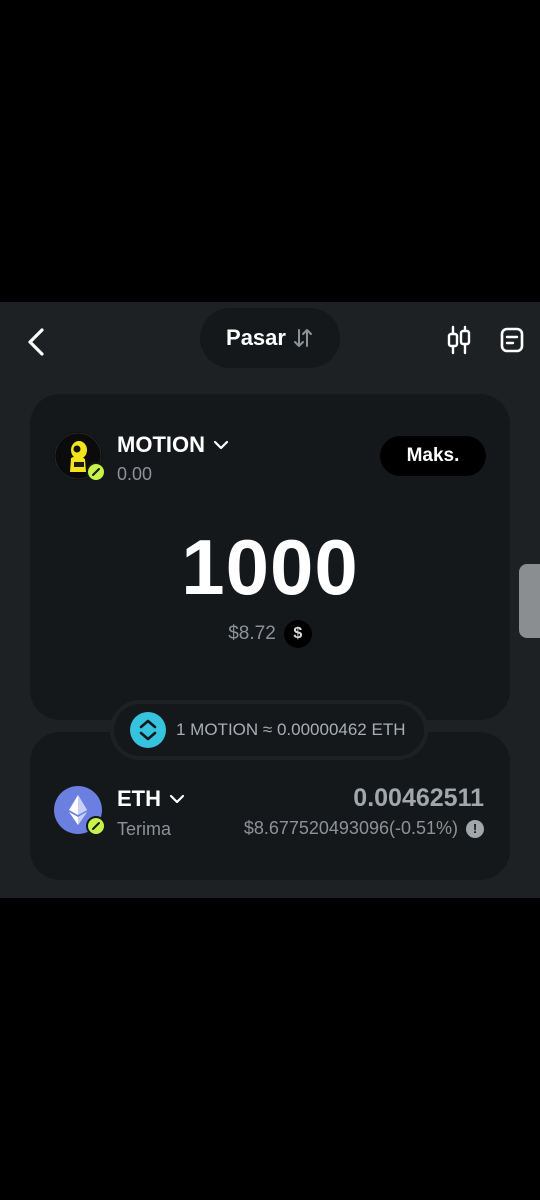  What do you see at coordinates (433, 456) in the screenshot?
I see `max-button: Maks.` at bounding box center [433, 456].